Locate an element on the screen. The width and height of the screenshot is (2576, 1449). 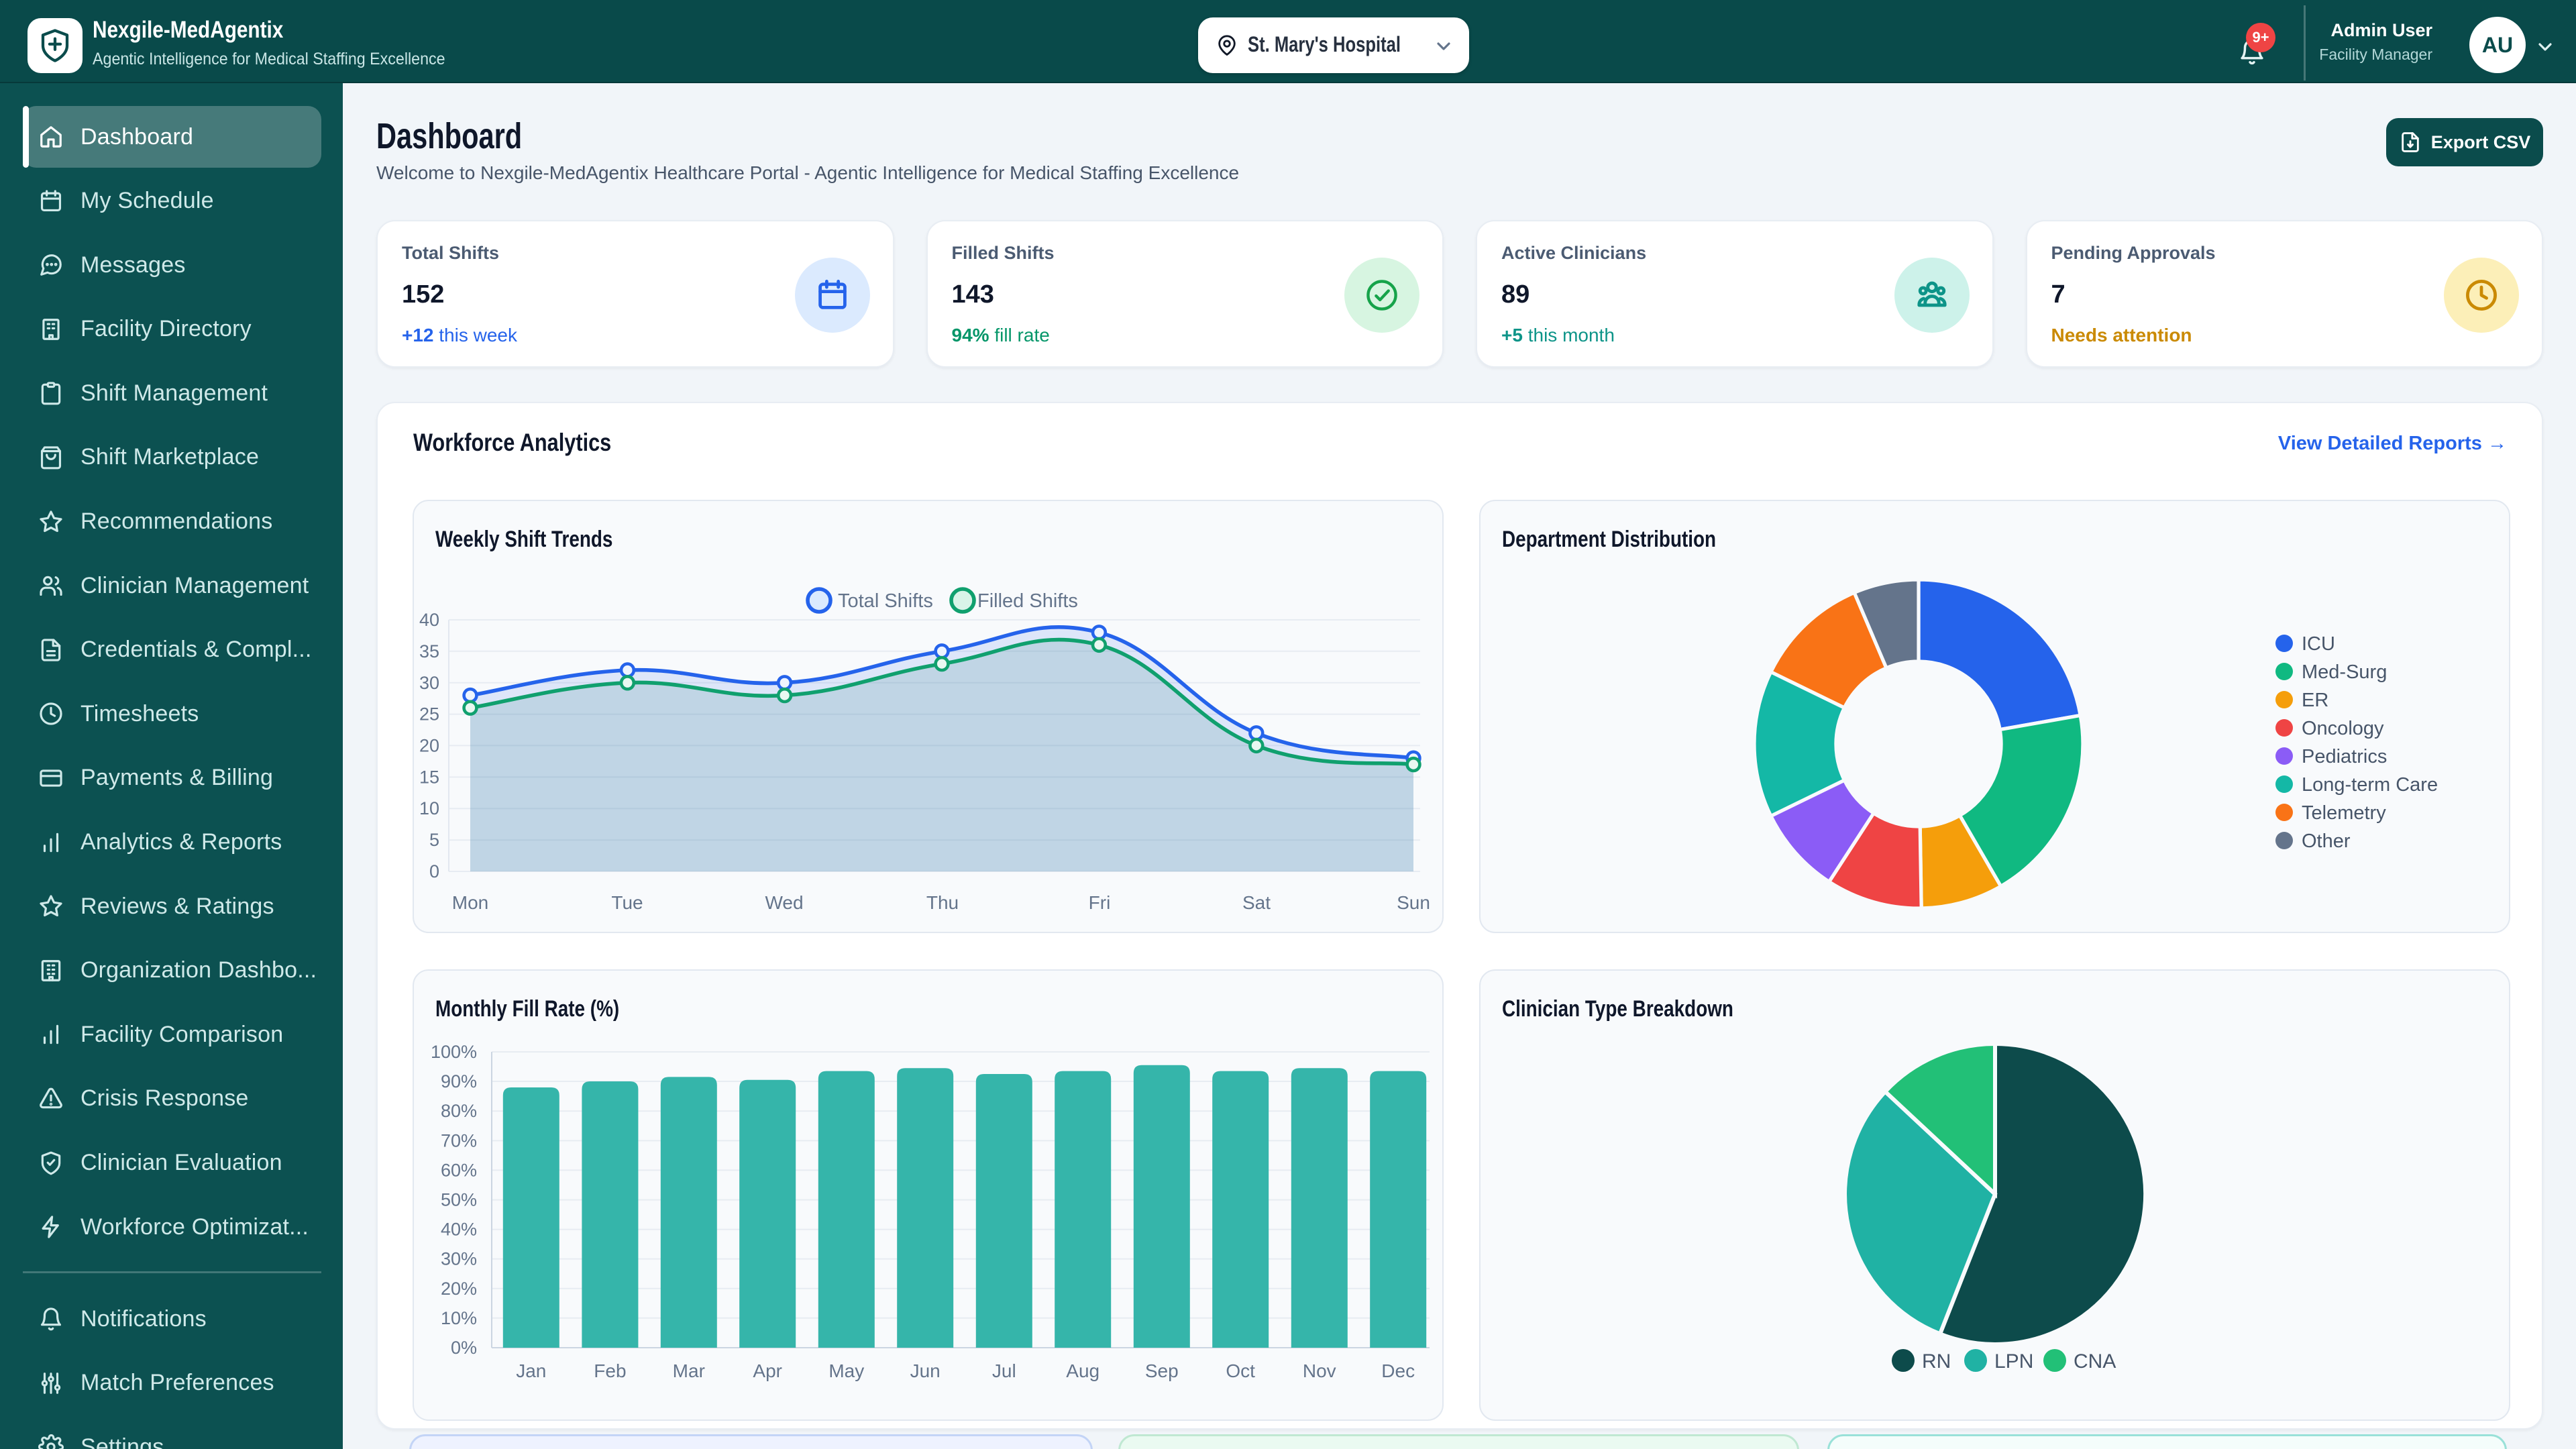
svg-text: Oct is located at coordinates (1240, 1370).